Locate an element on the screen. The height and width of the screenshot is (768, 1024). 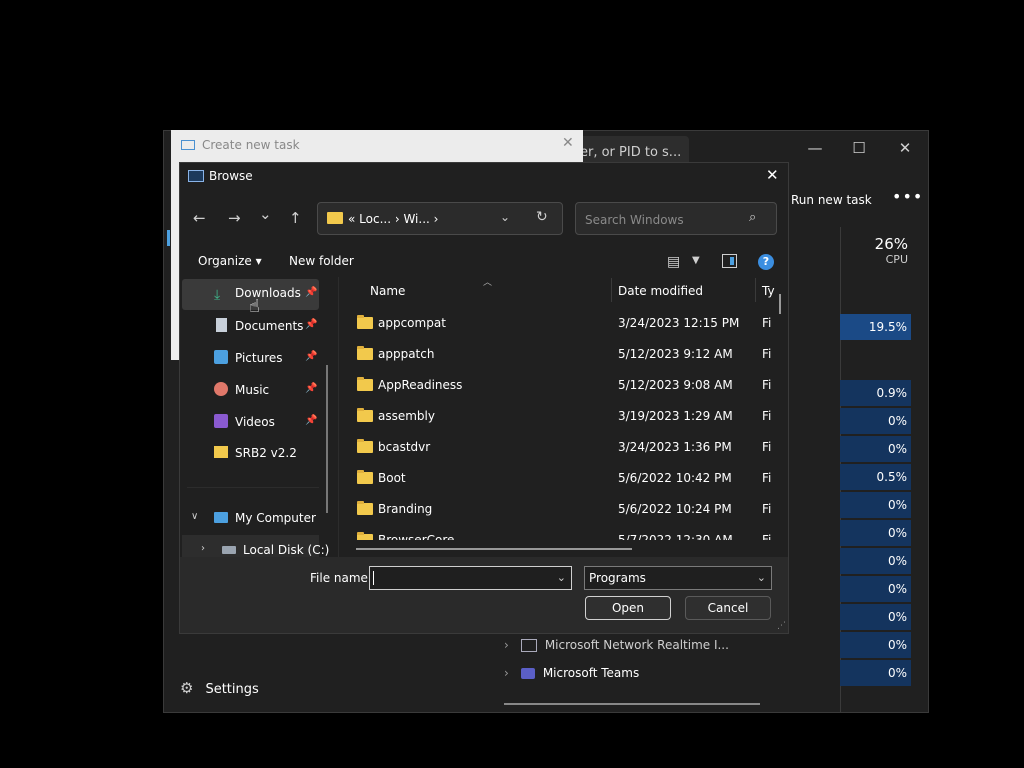
nav-pane-scrollbar is located at coordinates (327, 439).